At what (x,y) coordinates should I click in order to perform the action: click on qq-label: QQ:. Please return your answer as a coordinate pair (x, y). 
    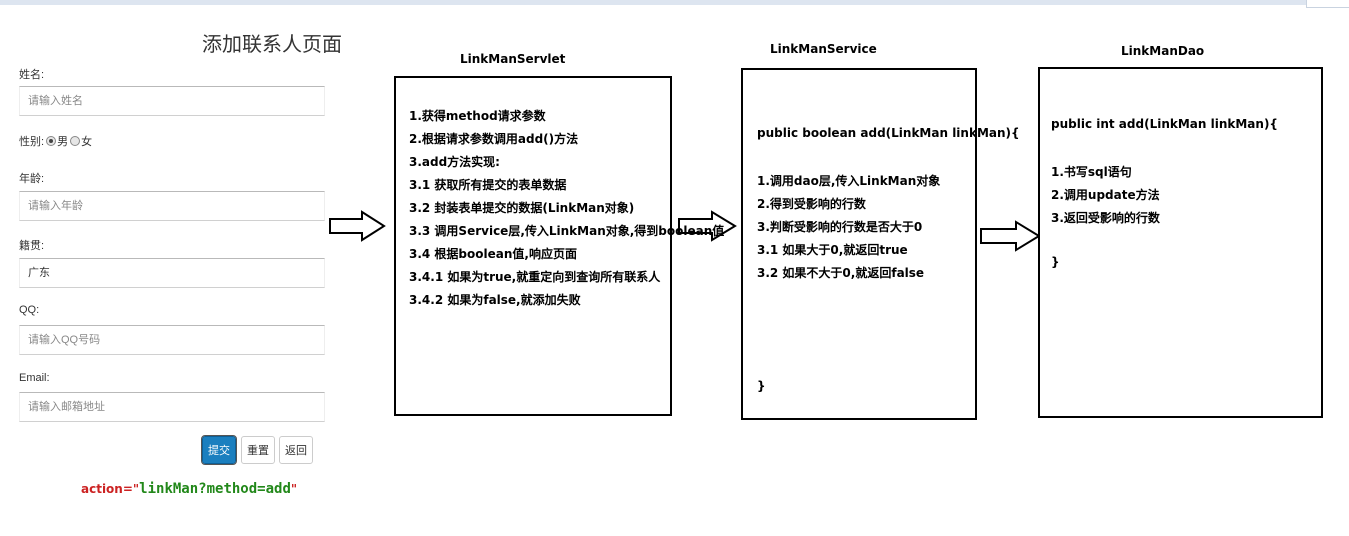
    Looking at the image, I should click on (29, 310).